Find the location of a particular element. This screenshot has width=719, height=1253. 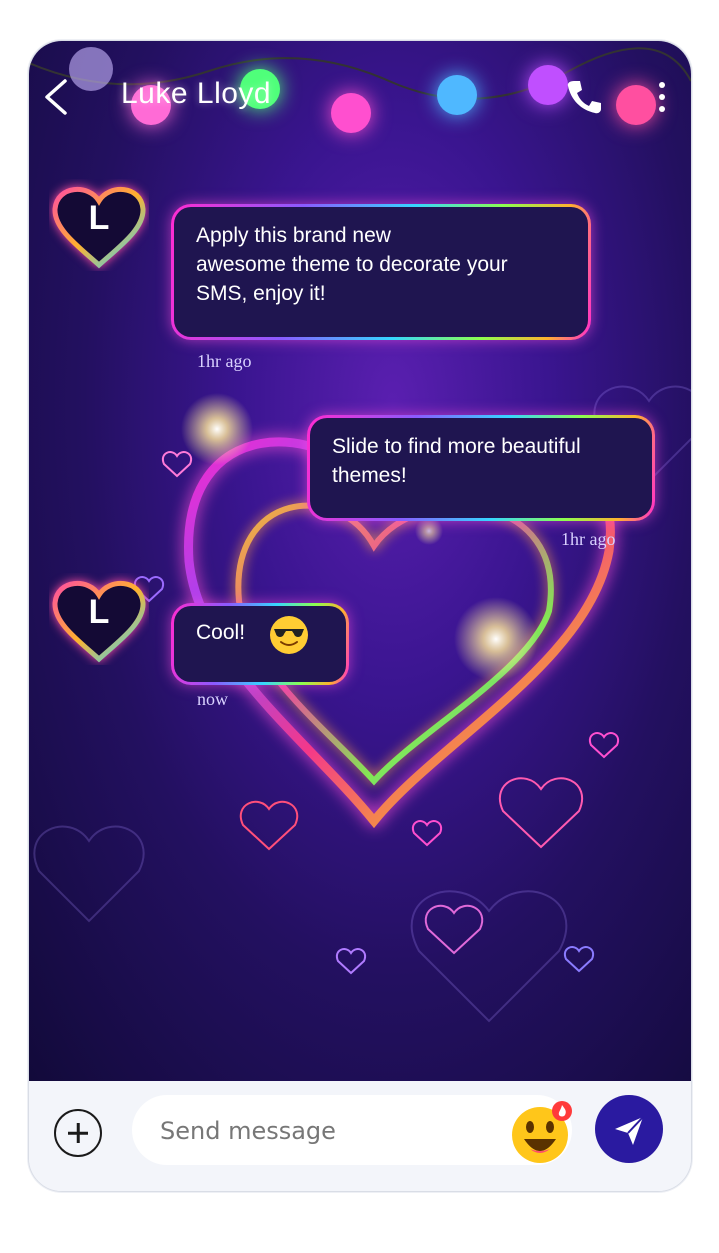

message-text: Cool! is located at coordinates (260, 644).